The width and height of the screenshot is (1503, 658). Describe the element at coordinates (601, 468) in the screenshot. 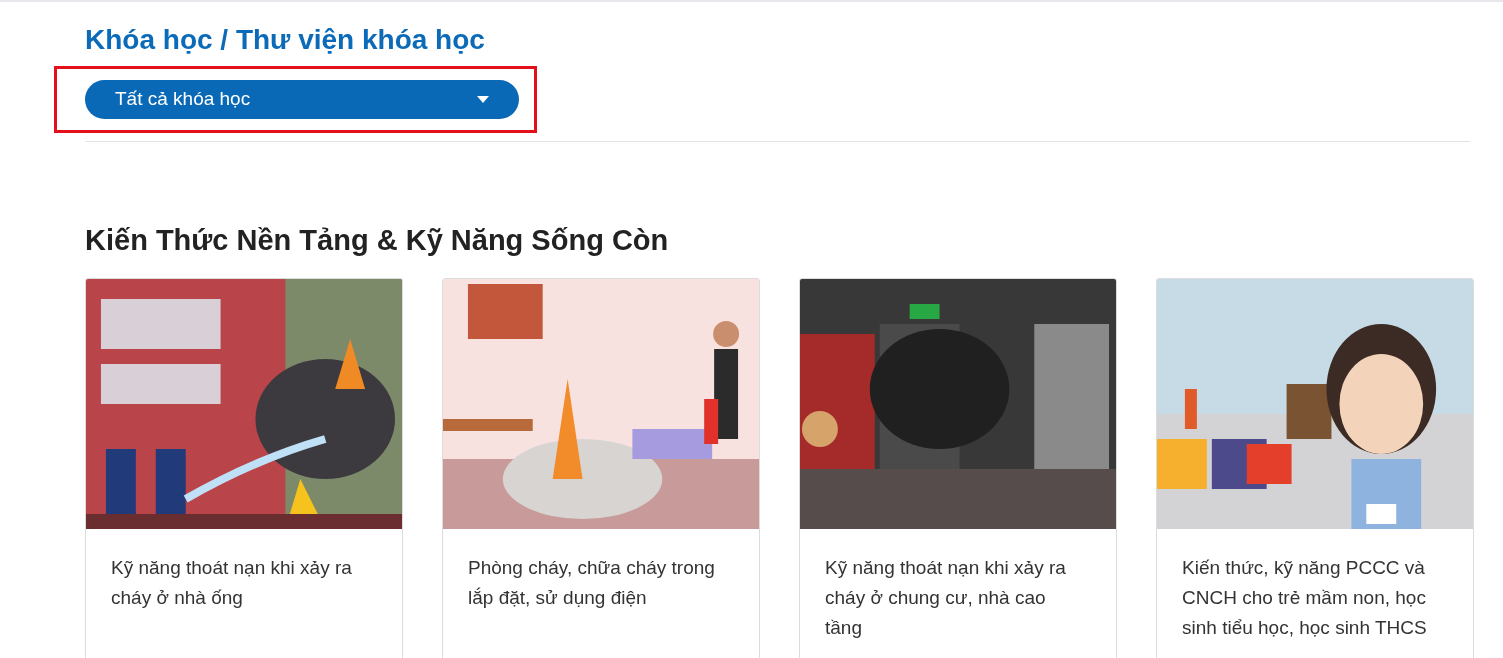

I see `course-card: Phòng cháy, chữa cháy trong lắp đặt, sử dụng điện` at that location.